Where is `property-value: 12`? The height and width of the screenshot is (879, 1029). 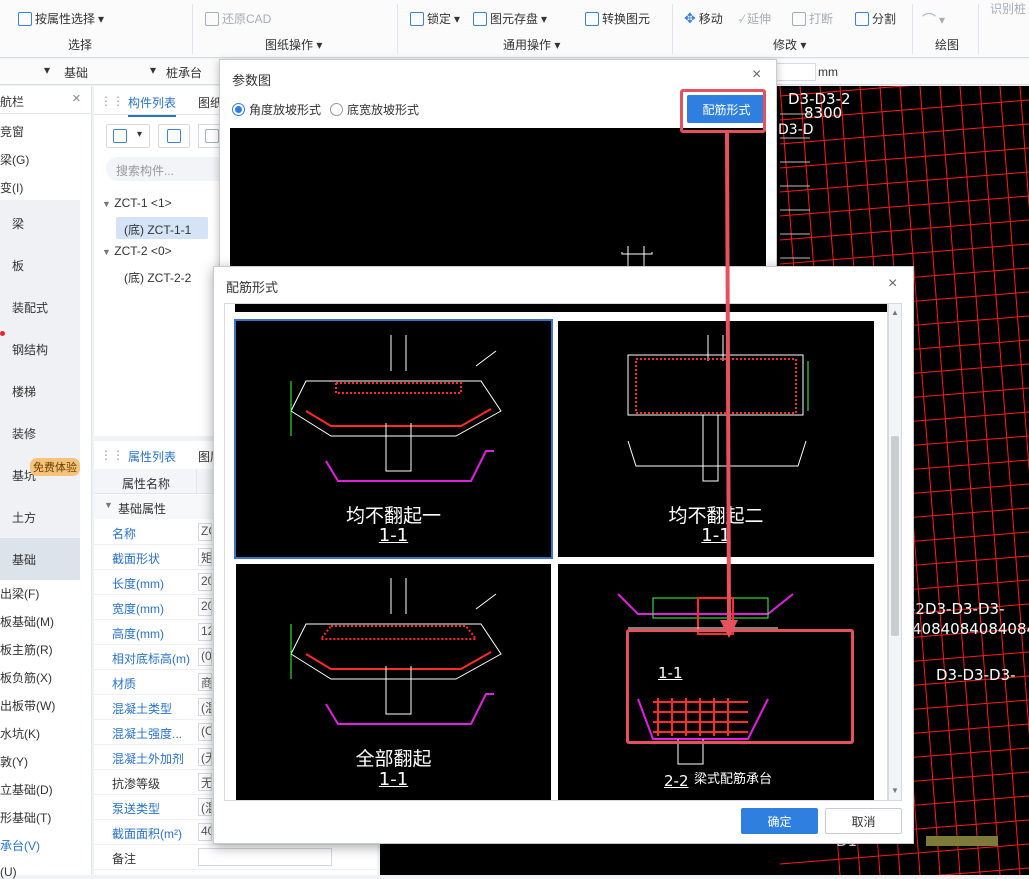 property-value: 12 is located at coordinates (205, 632).